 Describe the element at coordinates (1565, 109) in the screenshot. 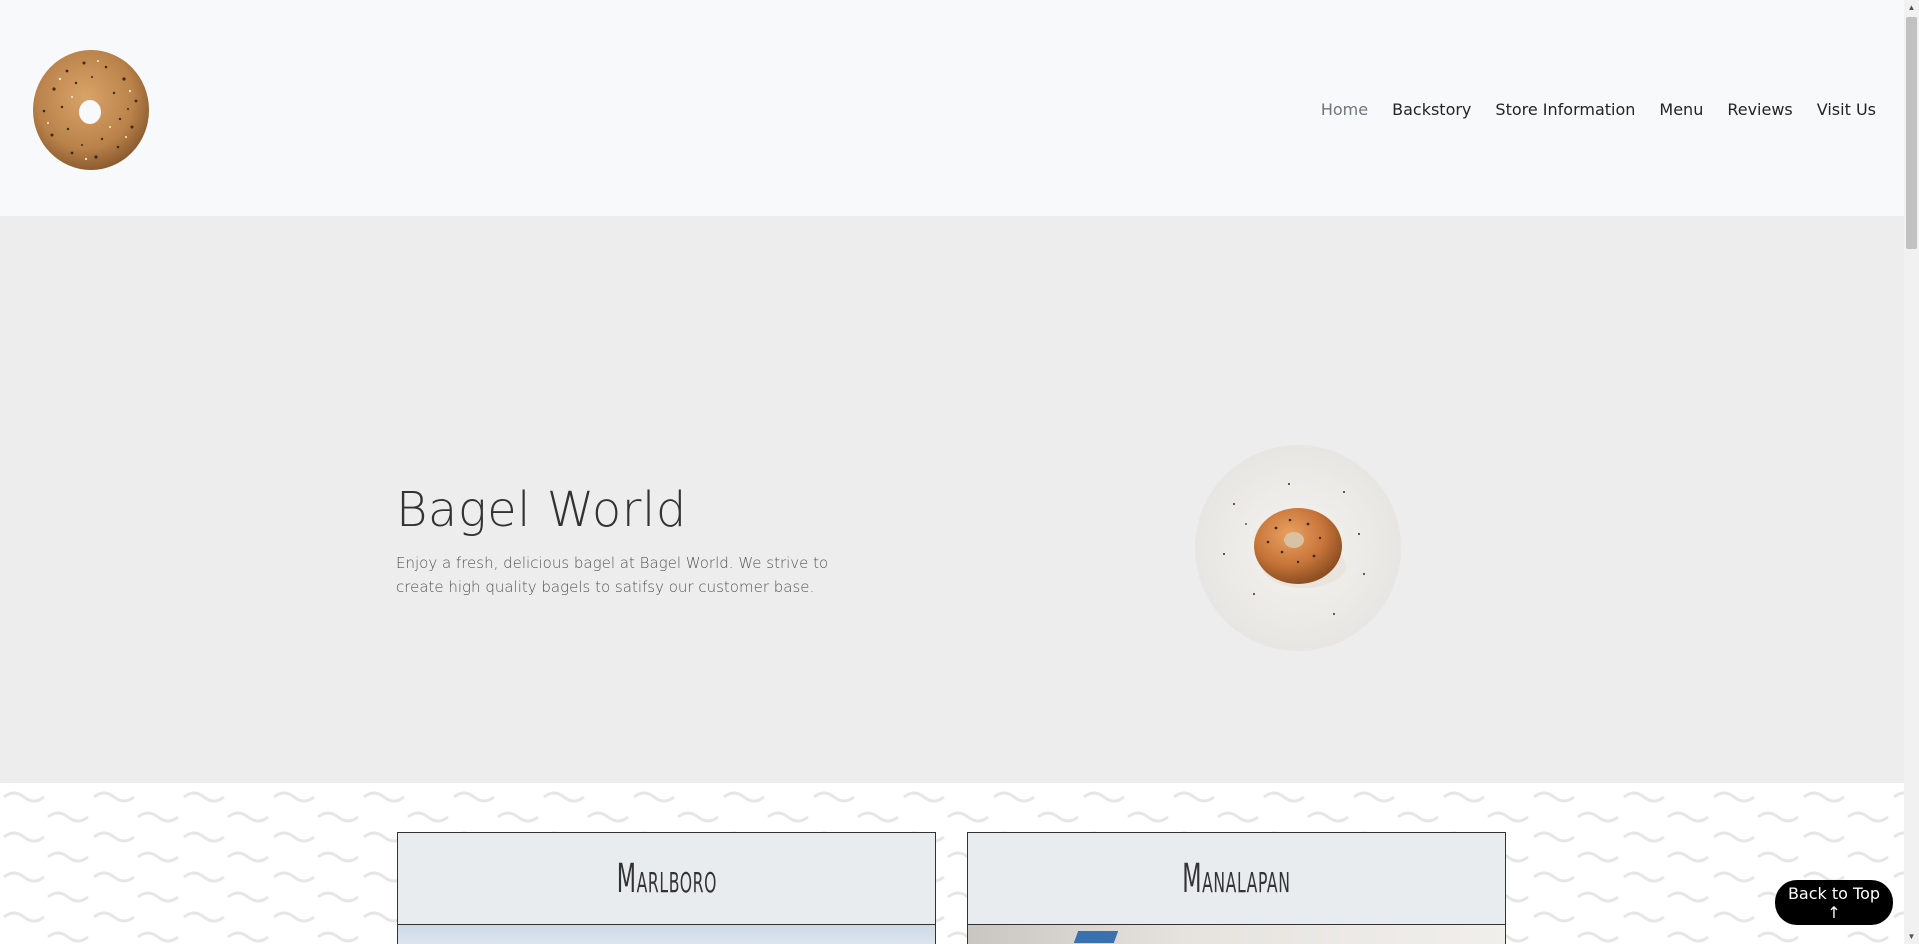

I see `nav-store-information-link: Store Information` at that location.